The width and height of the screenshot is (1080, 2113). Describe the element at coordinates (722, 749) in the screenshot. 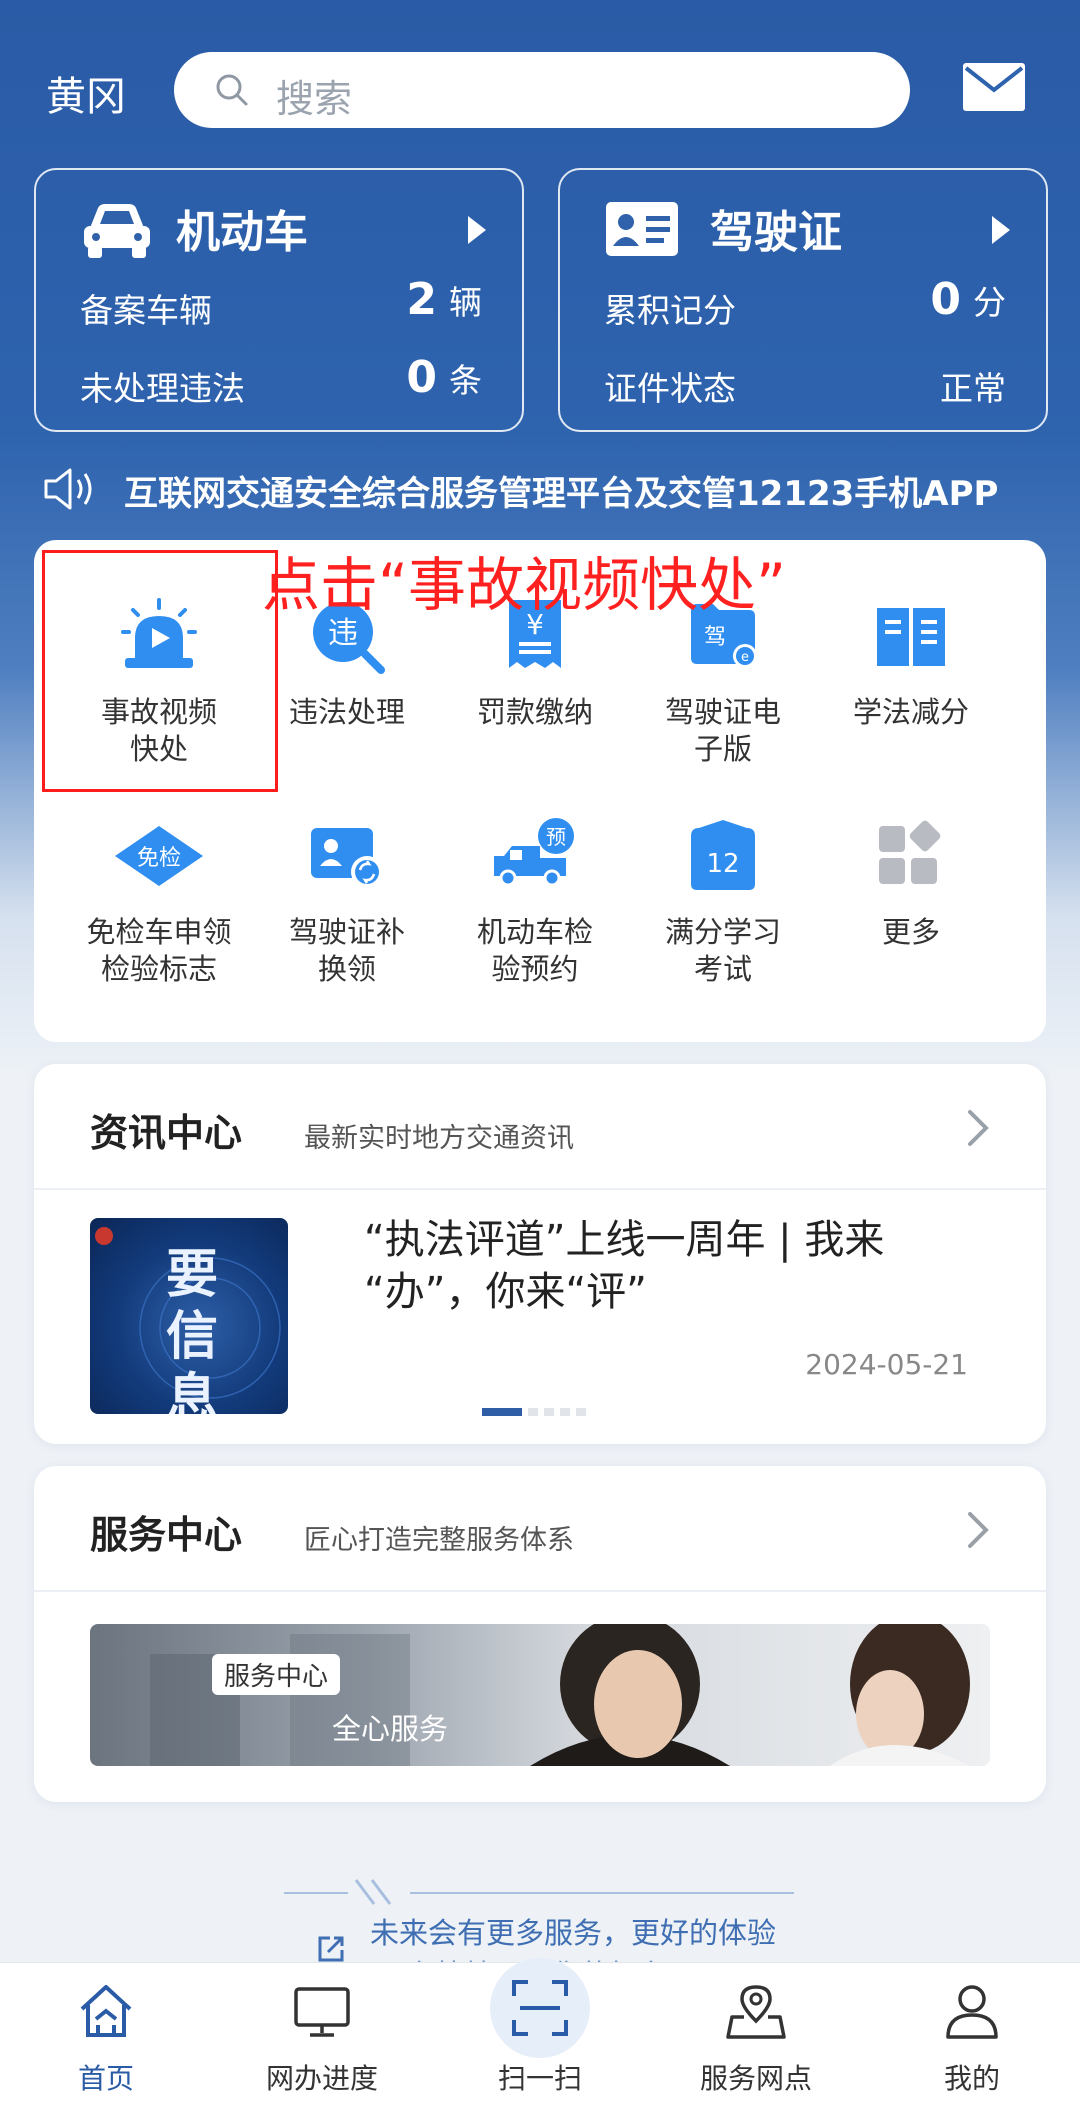

I see `service-label: 子版` at that location.